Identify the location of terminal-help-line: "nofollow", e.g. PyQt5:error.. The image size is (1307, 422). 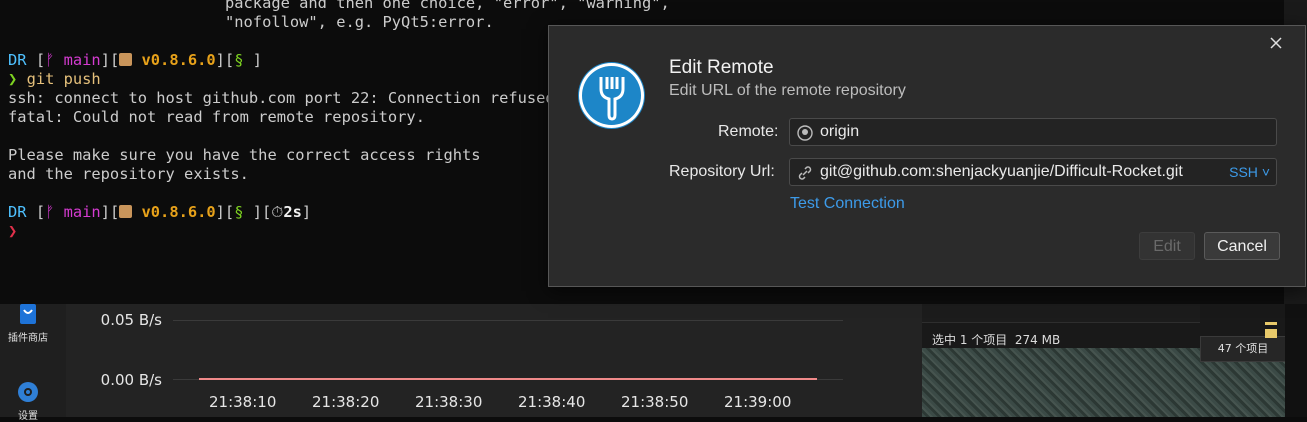
(359, 22).